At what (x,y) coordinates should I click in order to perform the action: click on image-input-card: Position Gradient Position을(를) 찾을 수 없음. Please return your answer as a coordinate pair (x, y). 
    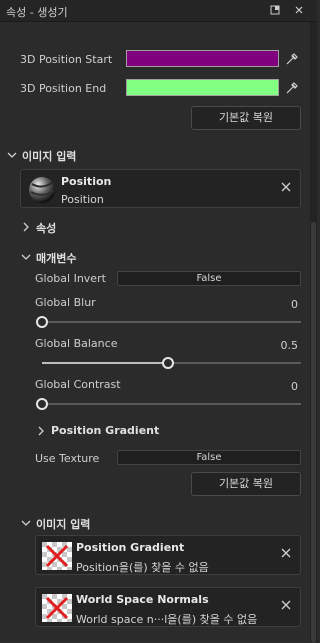
    Looking at the image, I should click on (168, 555).